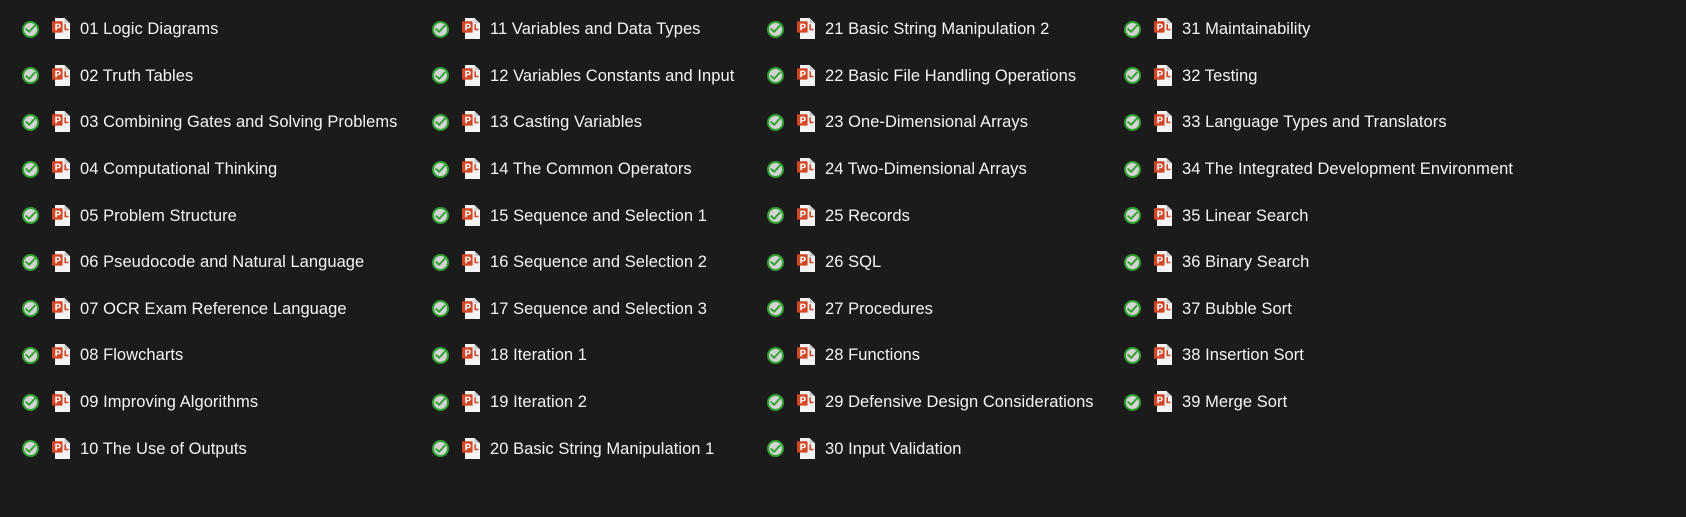 The width and height of the screenshot is (1686, 517). Describe the element at coordinates (1334, 309) in the screenshot. I see `file-list-item: 37 Bubble Sort` at that location.